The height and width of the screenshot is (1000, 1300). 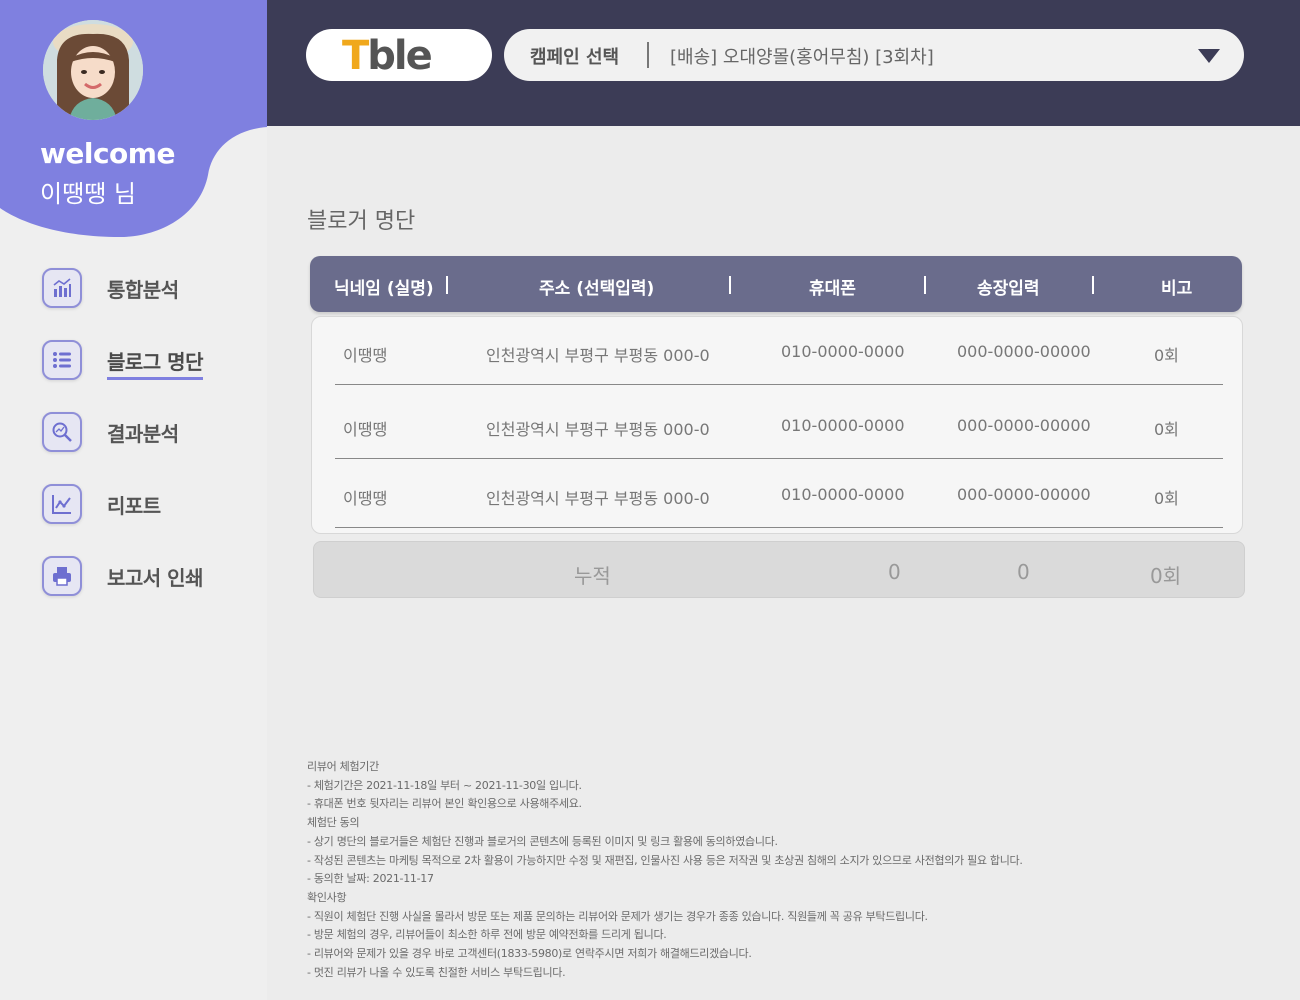 What do you see at coordinates (93, 70) in the screenshot?
I see `avatar` at bounding box center [93, 70].